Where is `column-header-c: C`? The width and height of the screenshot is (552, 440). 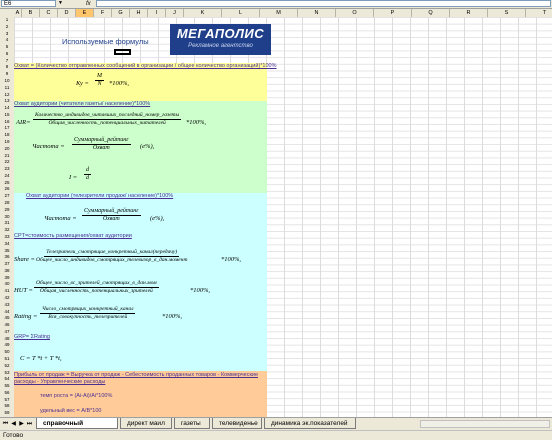
column-header-c: C is located at coordinates (49, 13).